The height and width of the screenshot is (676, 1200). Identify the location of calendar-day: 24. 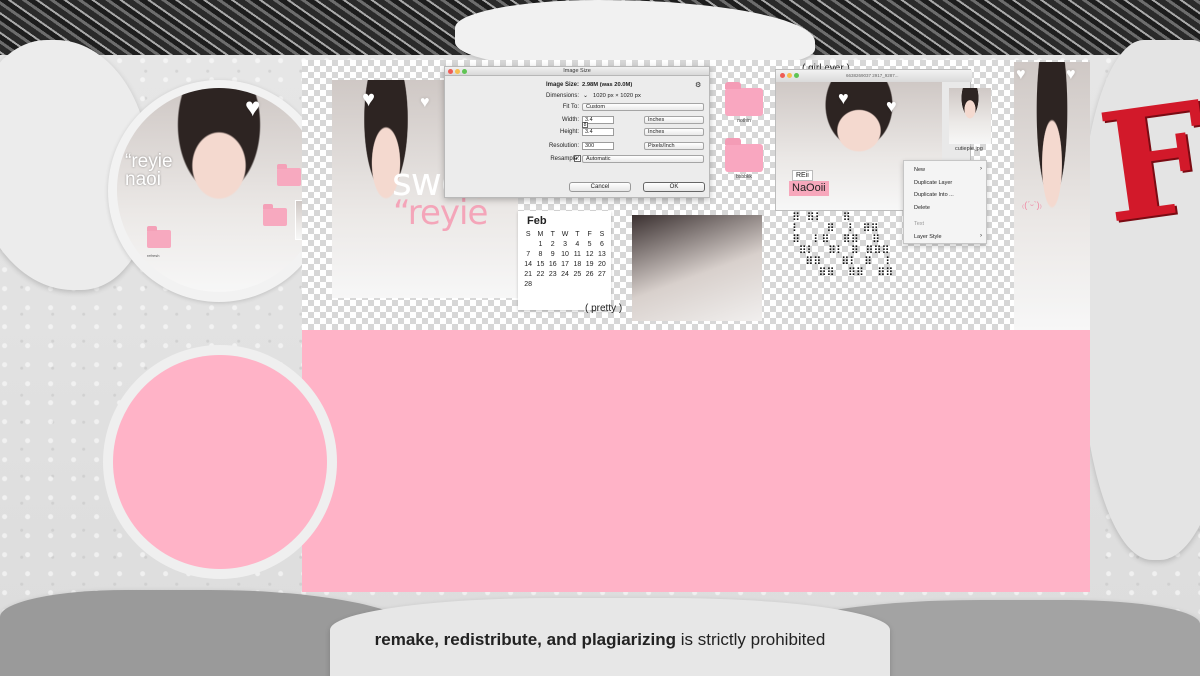
(565, 274).